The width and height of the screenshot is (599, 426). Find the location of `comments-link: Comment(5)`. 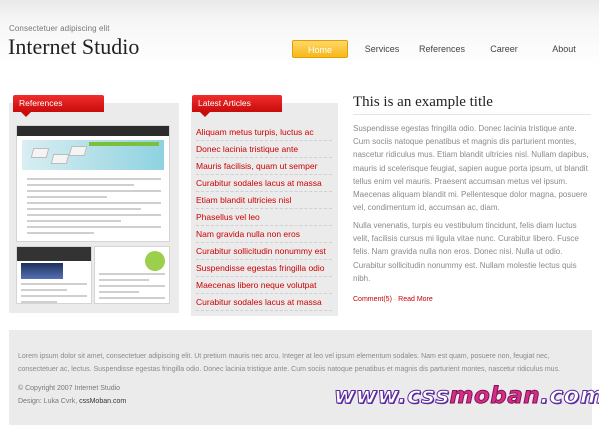

comments-link: Comment(5) is located at coordinates (372, 299).